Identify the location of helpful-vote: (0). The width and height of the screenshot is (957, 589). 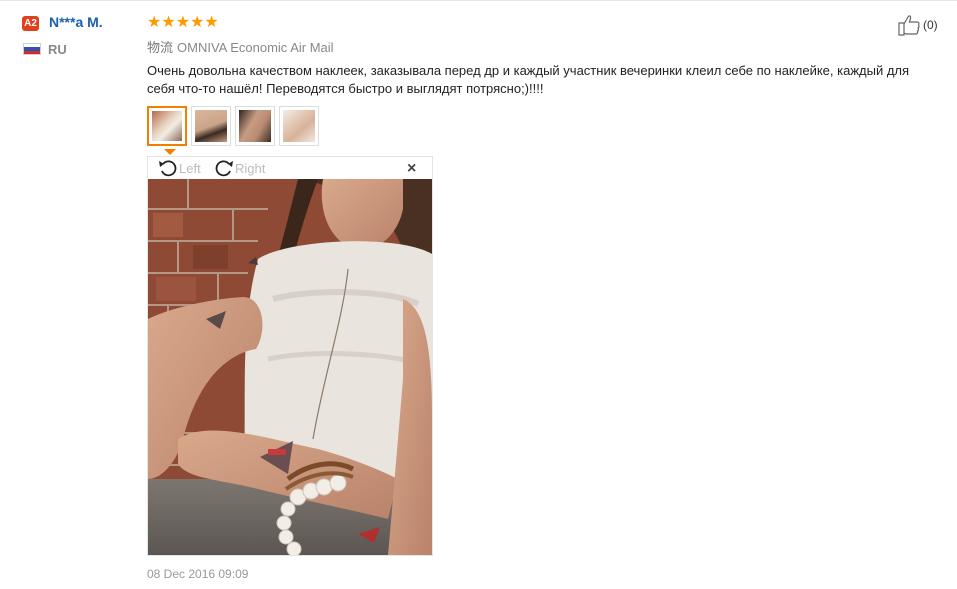
(917, 25).